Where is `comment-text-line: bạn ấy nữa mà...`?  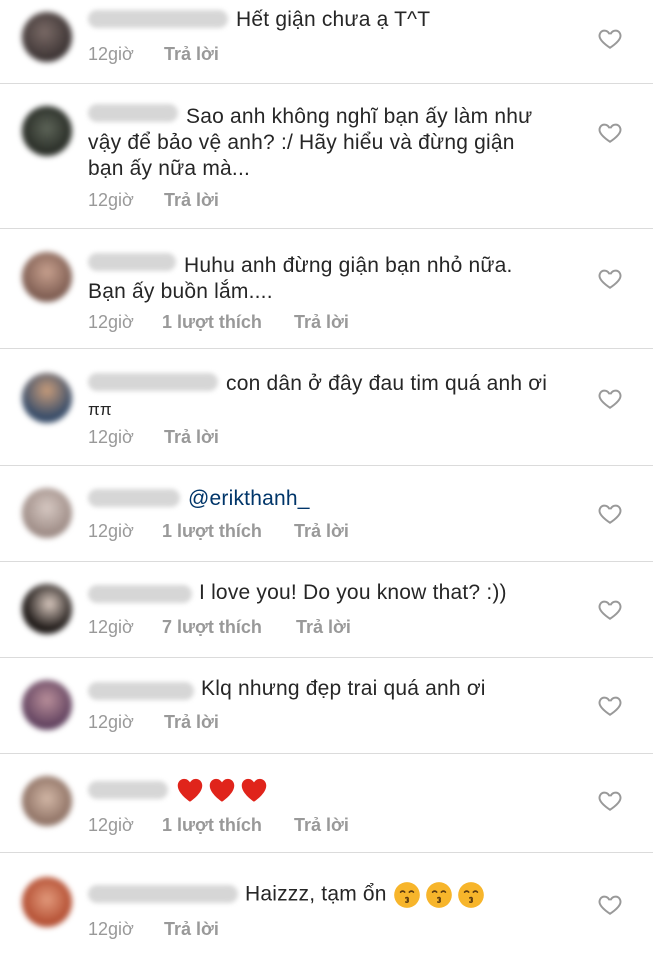
comment-text-line: bạn ấy nữa mà... is located at coordinates (169, 168).